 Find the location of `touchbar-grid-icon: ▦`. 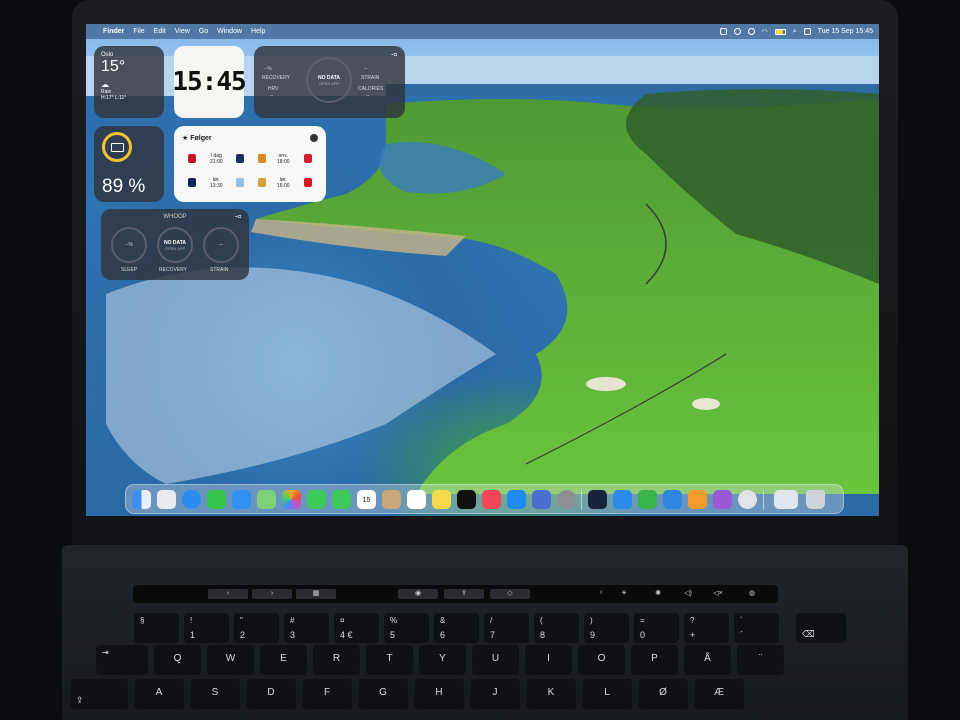

touchbar-grid-icon: ▦ is located at coordinates (316, 594).